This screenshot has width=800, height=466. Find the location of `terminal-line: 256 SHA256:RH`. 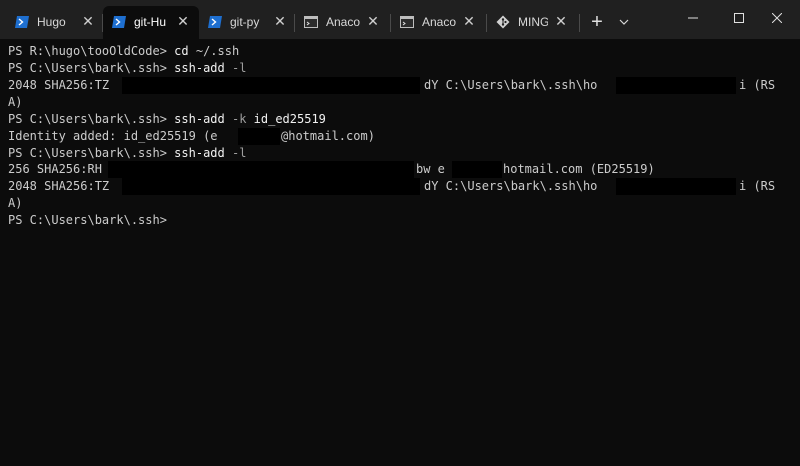

terminal-line: 256 SHA256:RH is located at coordinates (55, 169).